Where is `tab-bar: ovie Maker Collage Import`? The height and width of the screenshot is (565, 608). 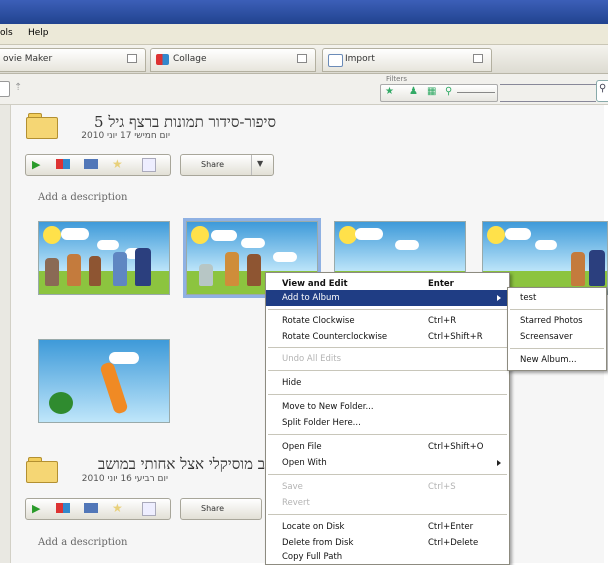 tab-bar: ovie Maker Collage Import is located at coordinates (304, 59).